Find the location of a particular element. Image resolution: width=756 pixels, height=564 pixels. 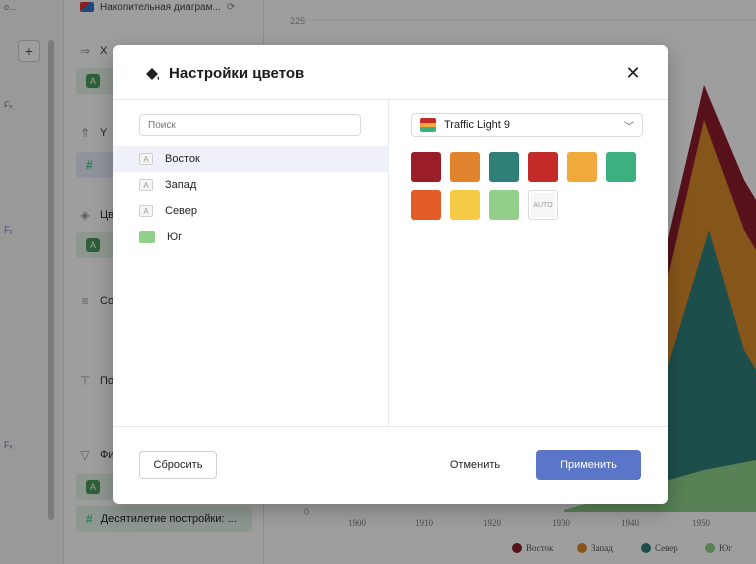

search-input is located at coordinates (250, 125).